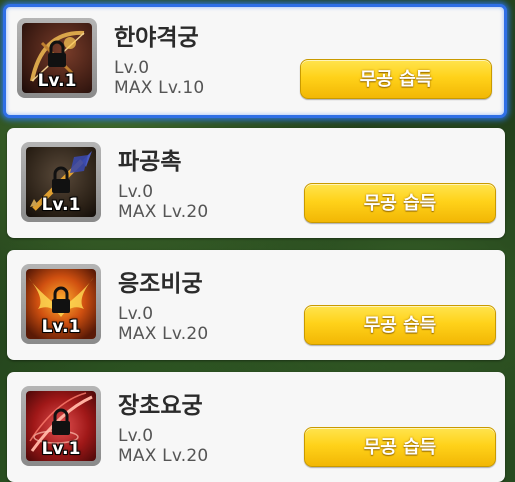 This screenshot has width=515, height=482. What do you see at coordinates (160, 284) in the screenshot?
I see `skill-name: 응조비궁` at bounding box center [160, 284].